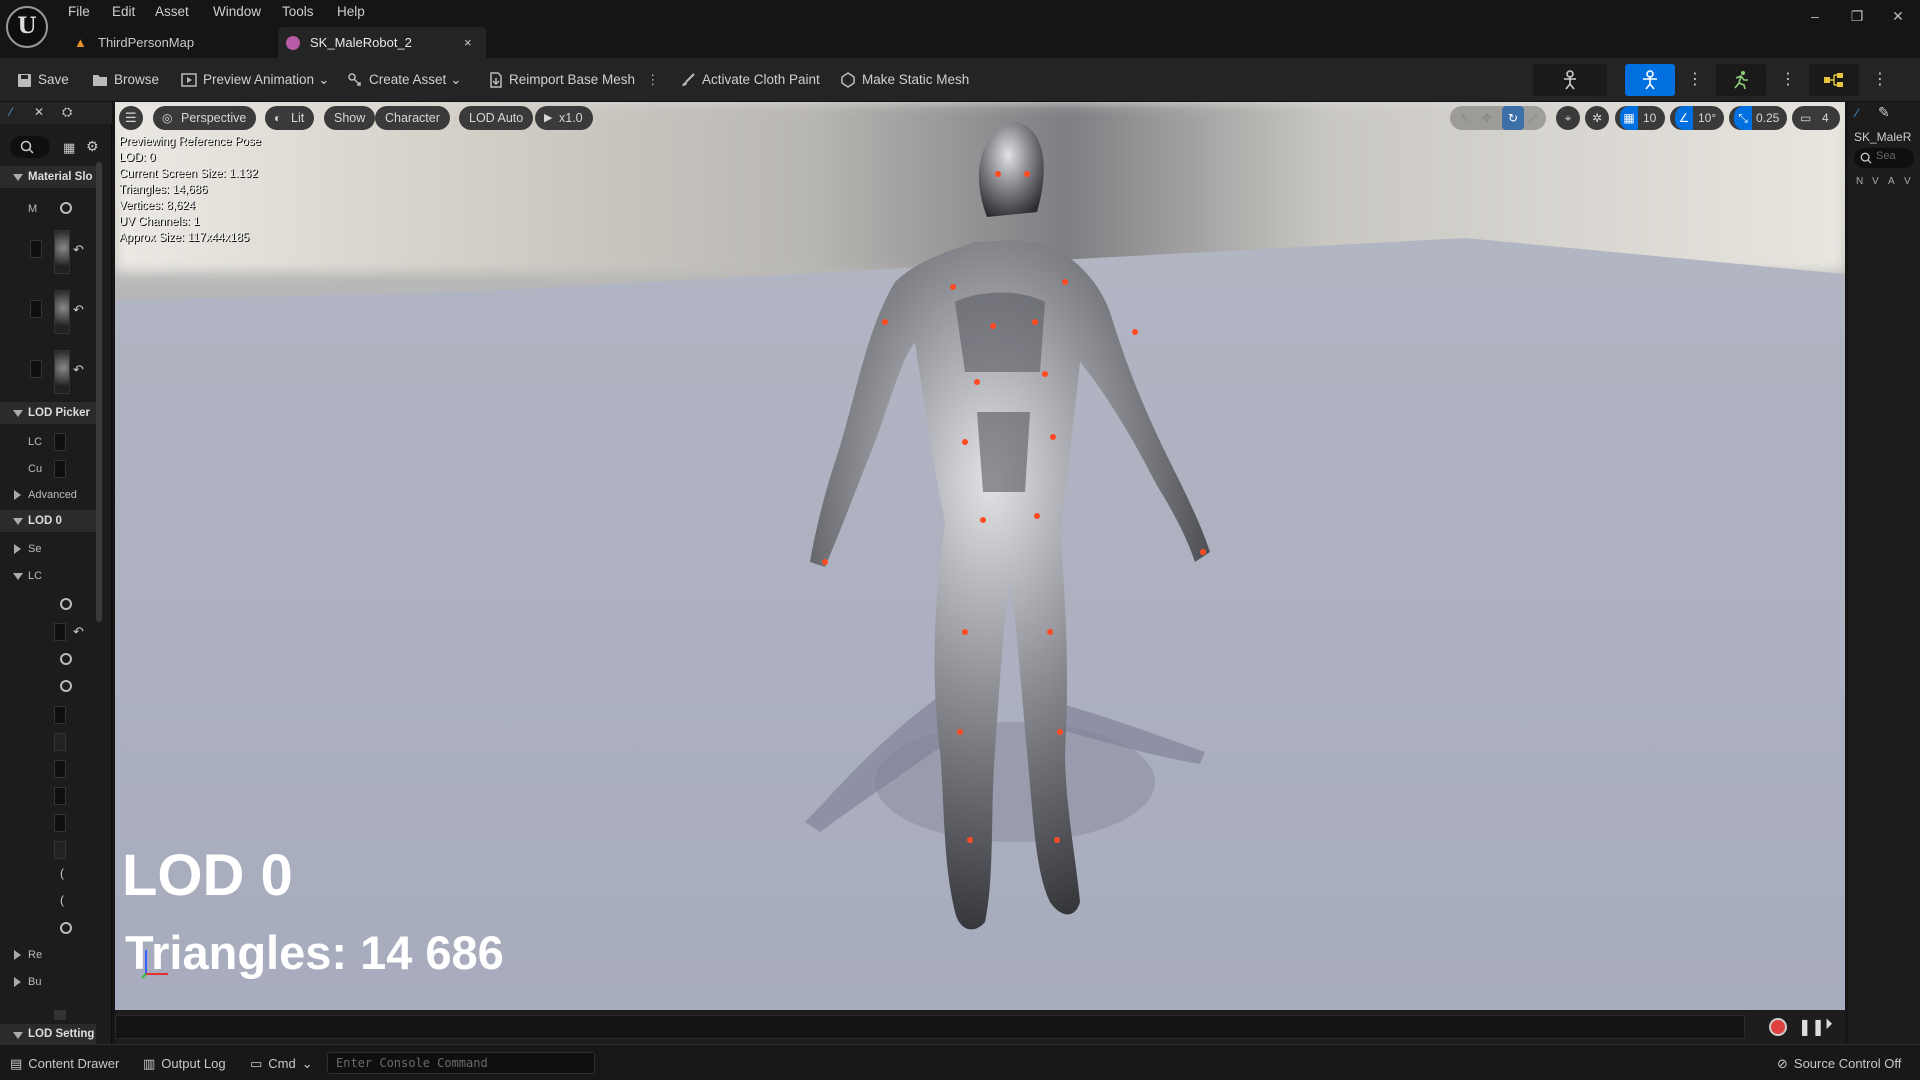 Image resolution: width=1920 pixels, height=1080 pixels. I want to click on custom-lod-checkbox, so click(60, 469).